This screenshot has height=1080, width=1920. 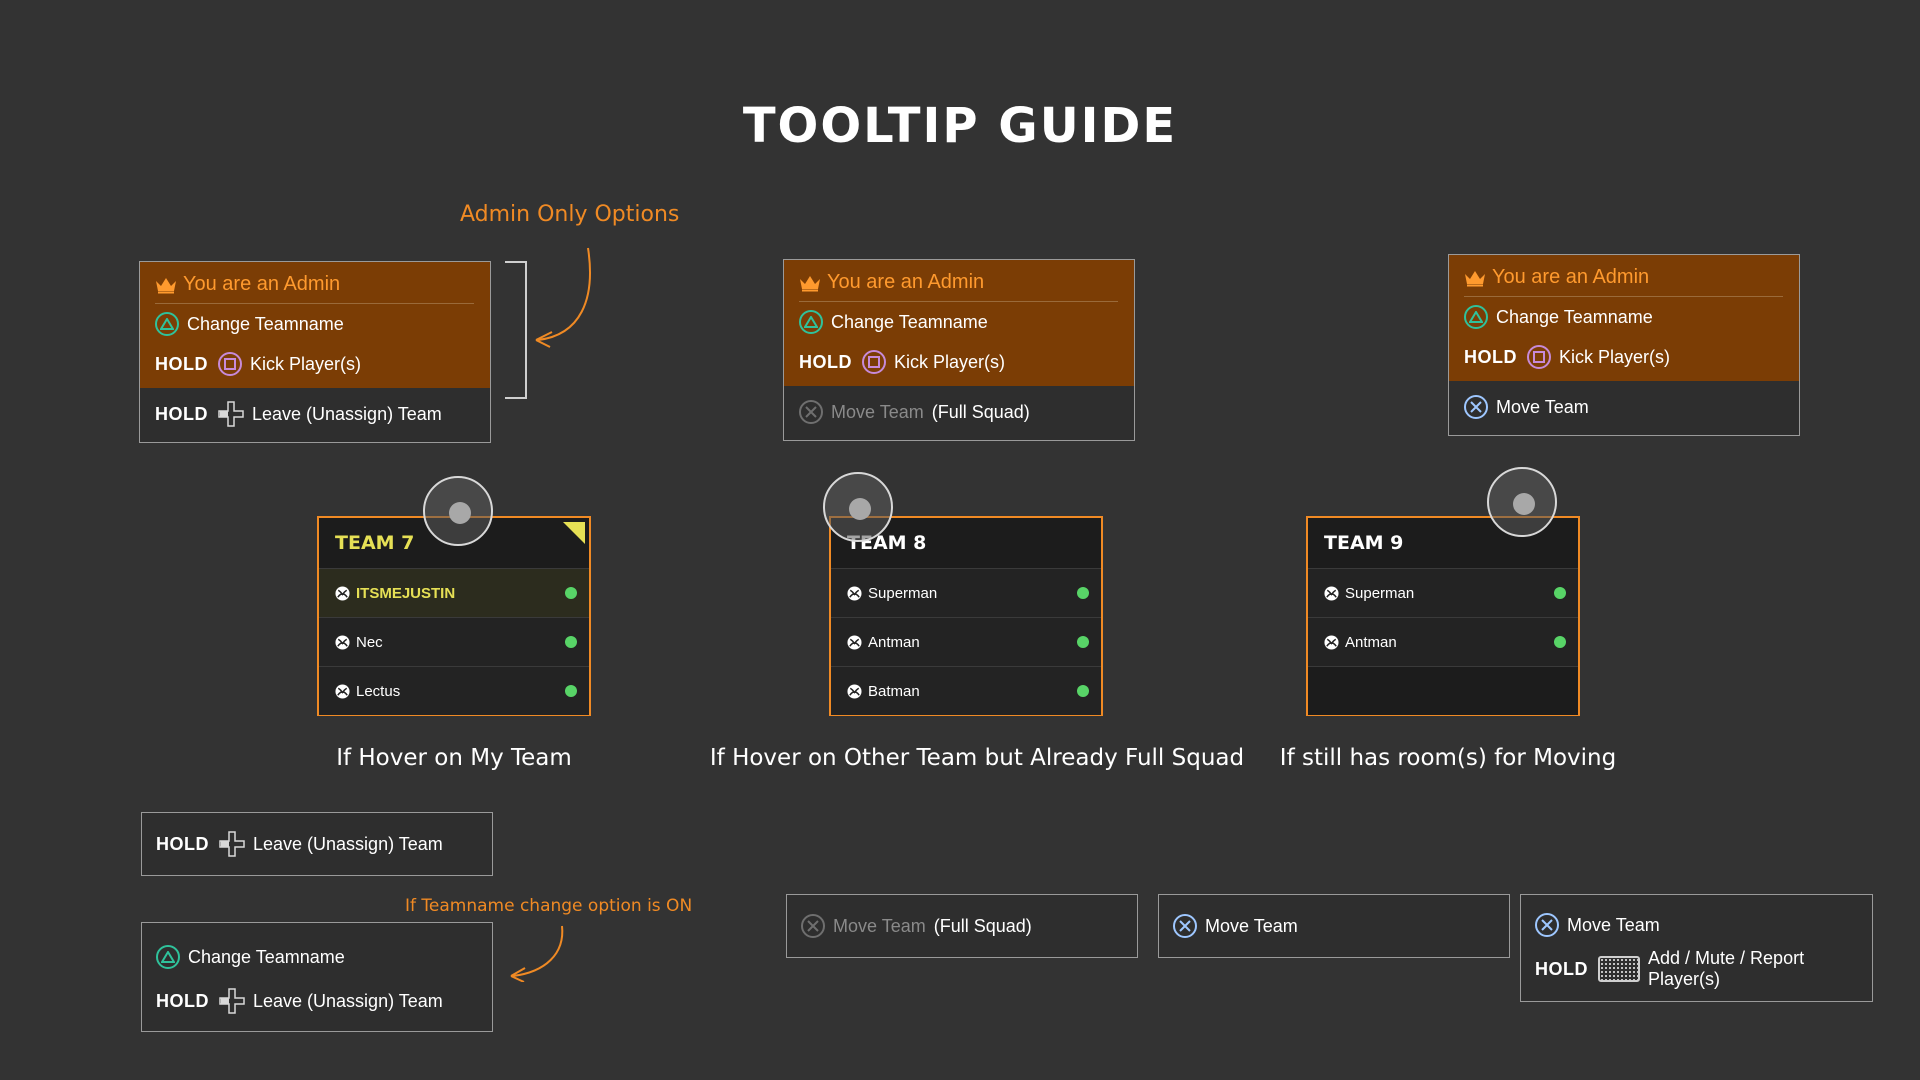 What do you see at coordinates (454, 641) in the screenshot?
I see `player-row: Nec` at bounding box center [454, 641].